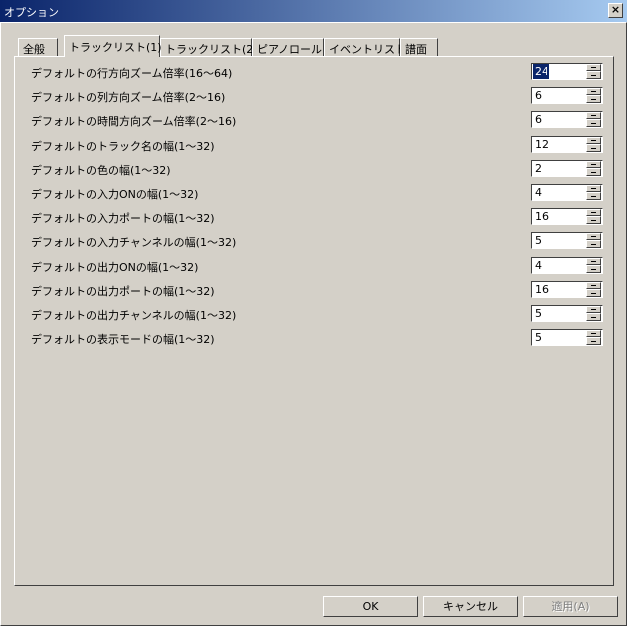  I want to click on setting-row: デフォルトの出力ポートの幅(1～32), so click(321, 290).